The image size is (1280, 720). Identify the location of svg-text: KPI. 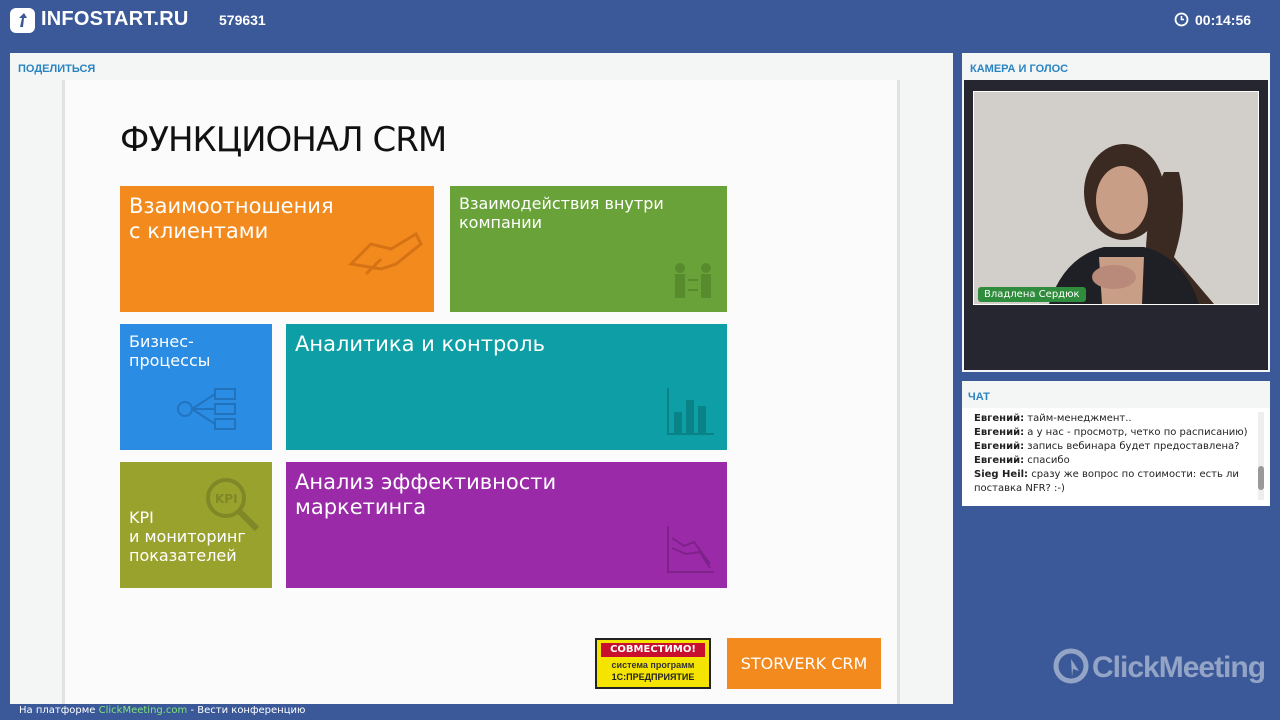
(226, 499).